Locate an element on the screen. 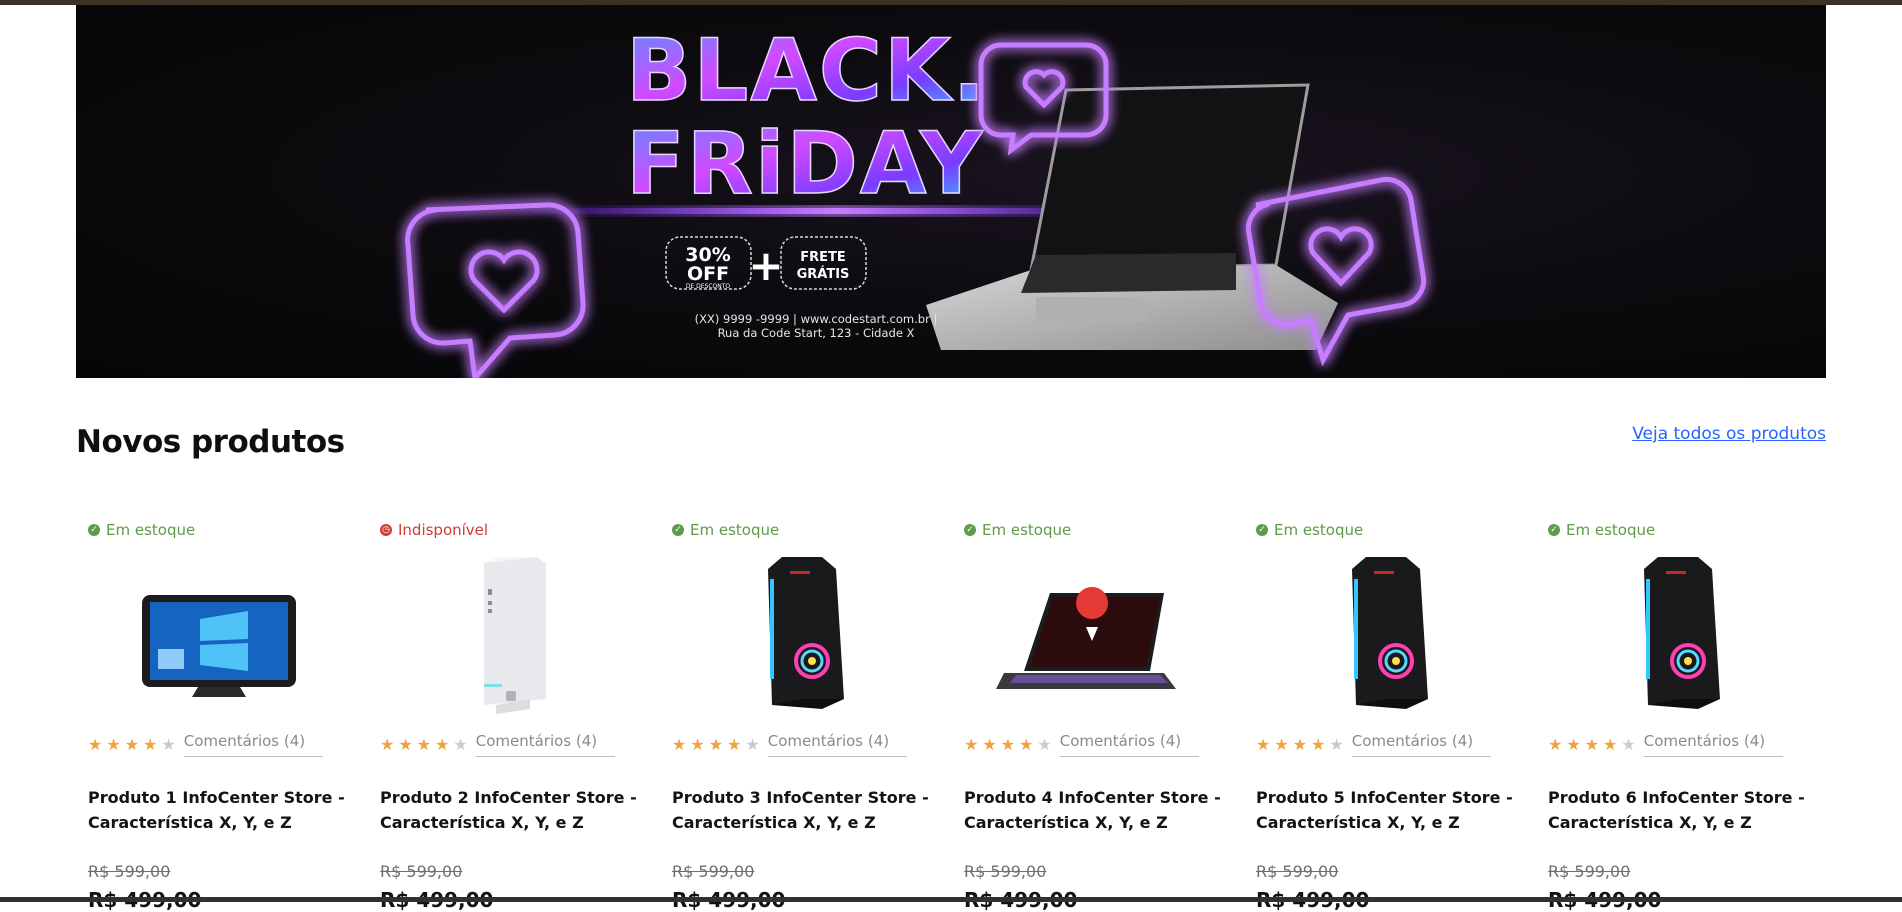 This screenshot has height=912, width=1902. see-all-products-link: Veja todos os produtos is located at coordinates (1729, 434).